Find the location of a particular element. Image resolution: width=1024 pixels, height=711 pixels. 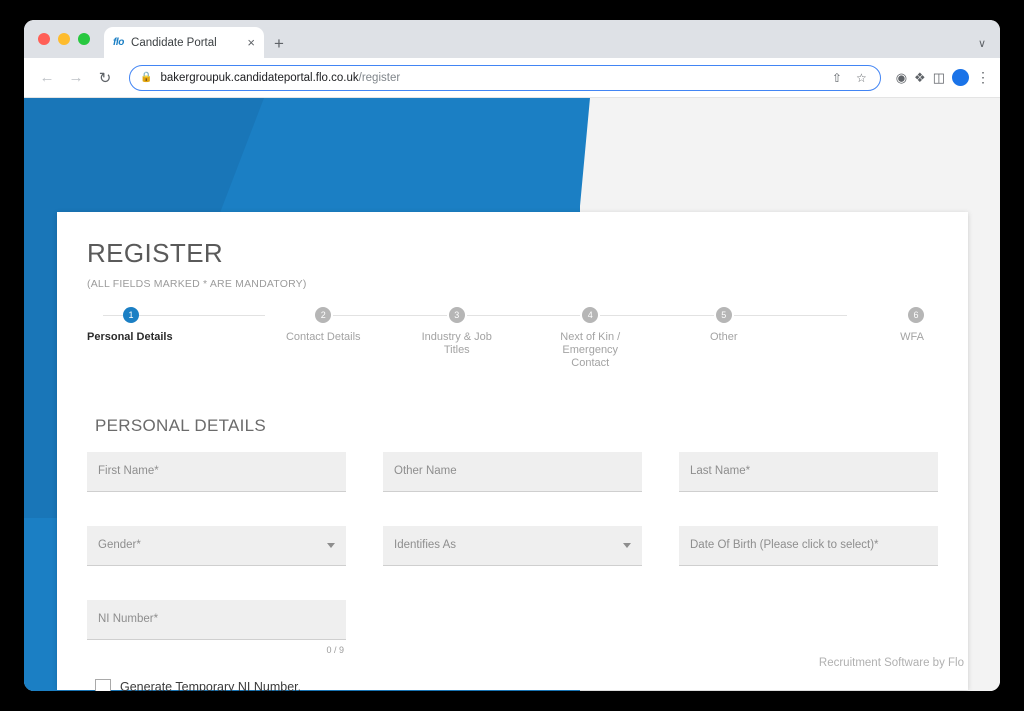

tab-strip: flo Candidate Portal × + ∨ is located at coordinates (512, 39).